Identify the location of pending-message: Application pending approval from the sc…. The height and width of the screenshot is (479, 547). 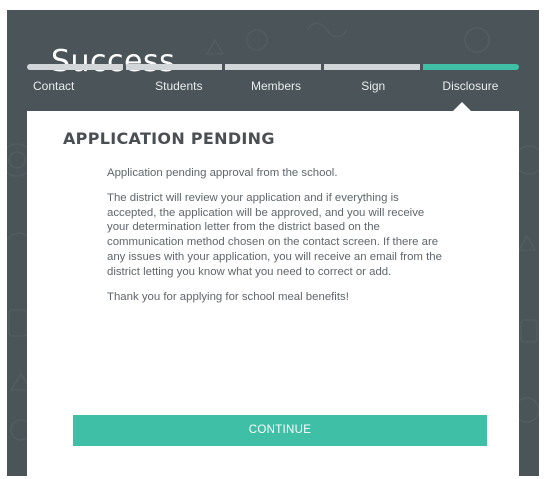
(222, 173).